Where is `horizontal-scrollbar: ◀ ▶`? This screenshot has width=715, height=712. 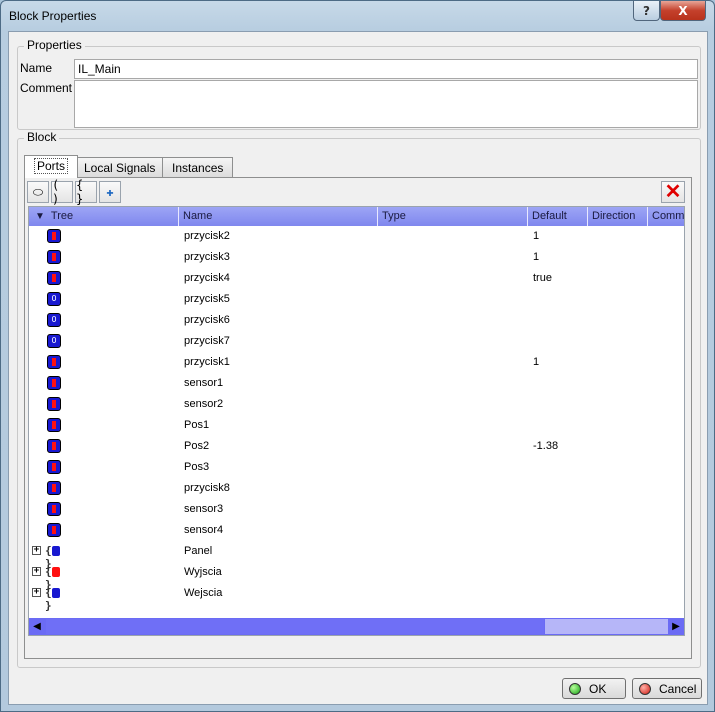
horizontal-scrollbar: ◀ ▶ is located at coordinates (356, 626).